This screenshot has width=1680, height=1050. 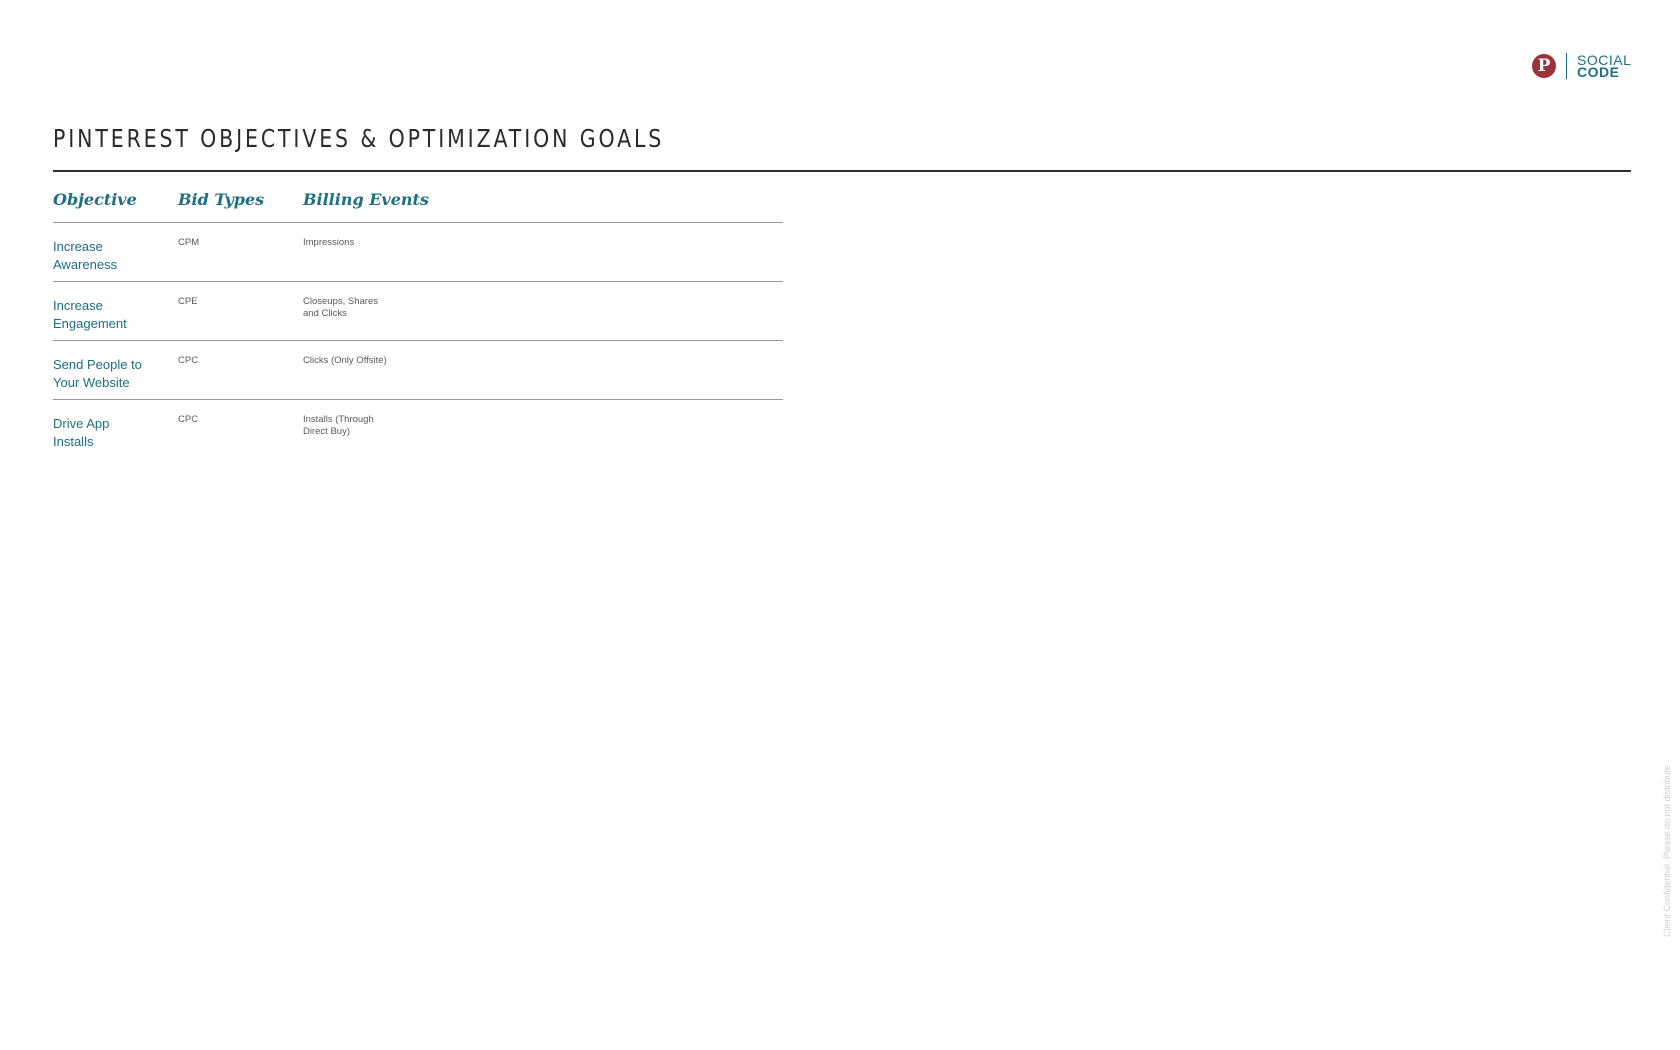 What do you see at coordinates (338, 425) in the screenshot?
I see `billing-event-cell: Installs (Through Direct Buy)` at bounding box center [338, 425].